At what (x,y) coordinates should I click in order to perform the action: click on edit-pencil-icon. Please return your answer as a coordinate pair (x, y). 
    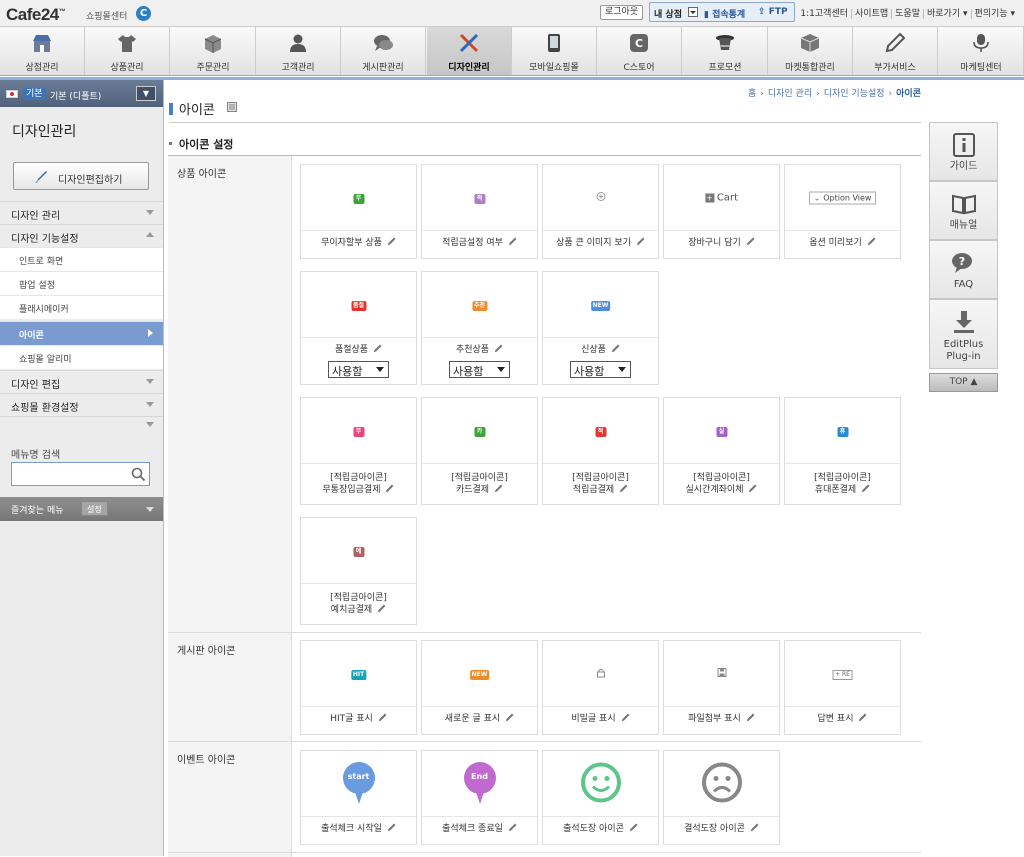
    Looking at the image, I should click on (512, 241).